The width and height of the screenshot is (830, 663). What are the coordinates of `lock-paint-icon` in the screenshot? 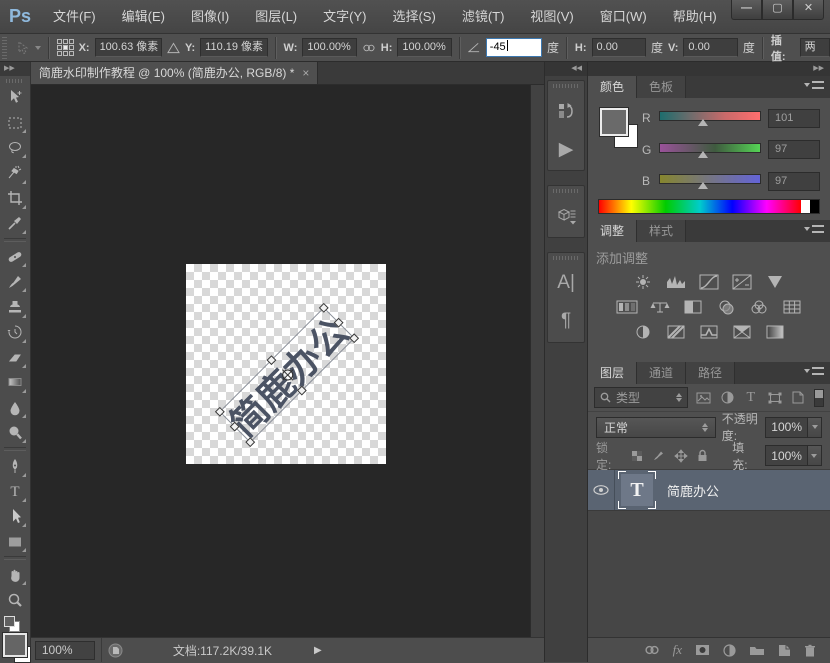 It's located at (659, 456).